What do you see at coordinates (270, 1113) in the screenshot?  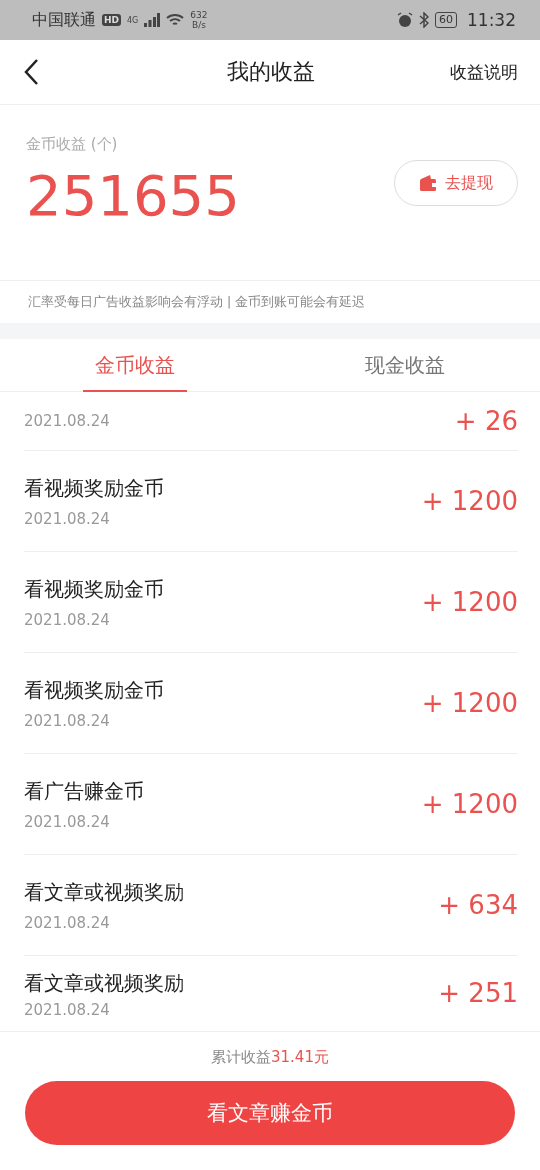 I see `read-articles-button: 看文章赚金币` at bounding box center [270, 1113].